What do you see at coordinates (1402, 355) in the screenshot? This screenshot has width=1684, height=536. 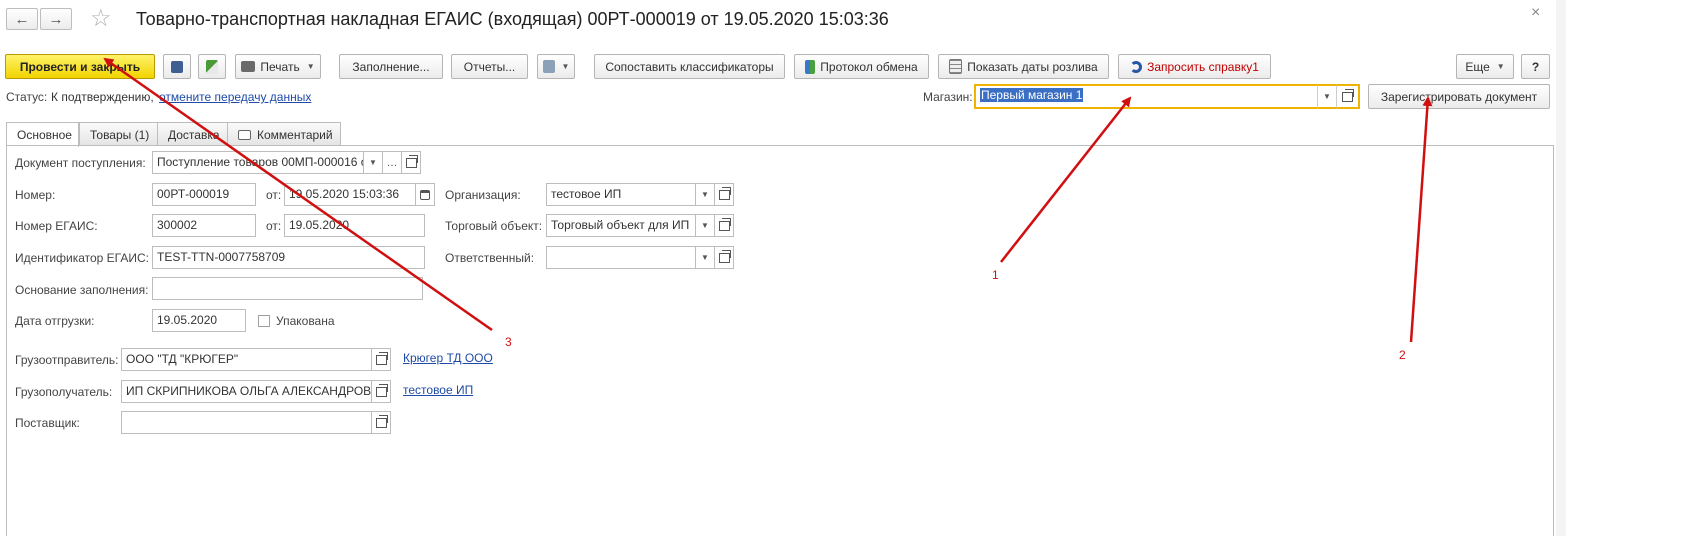 I see `annotation-label-2: 2` at bounding box center [1402, 355].